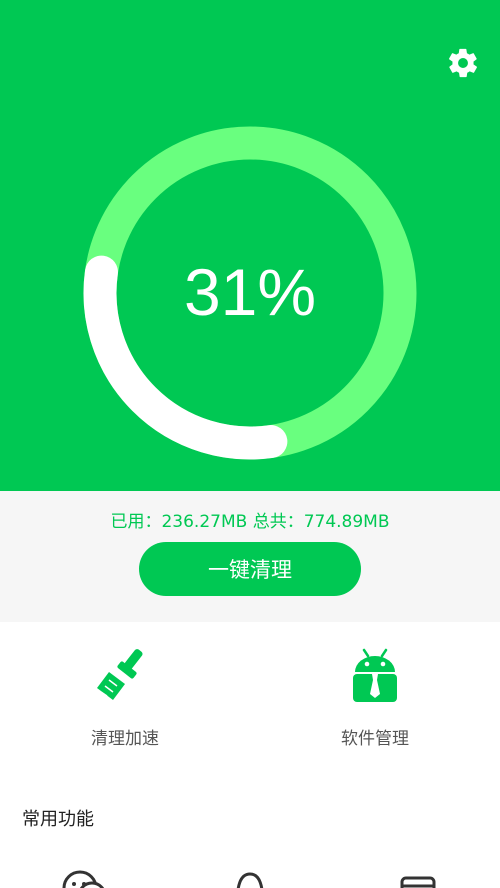 The image size is (500, 888). Describe the element at coordinates (58, 819) in the screenshot. I see `common-functions-title: 常用功能` at that location.